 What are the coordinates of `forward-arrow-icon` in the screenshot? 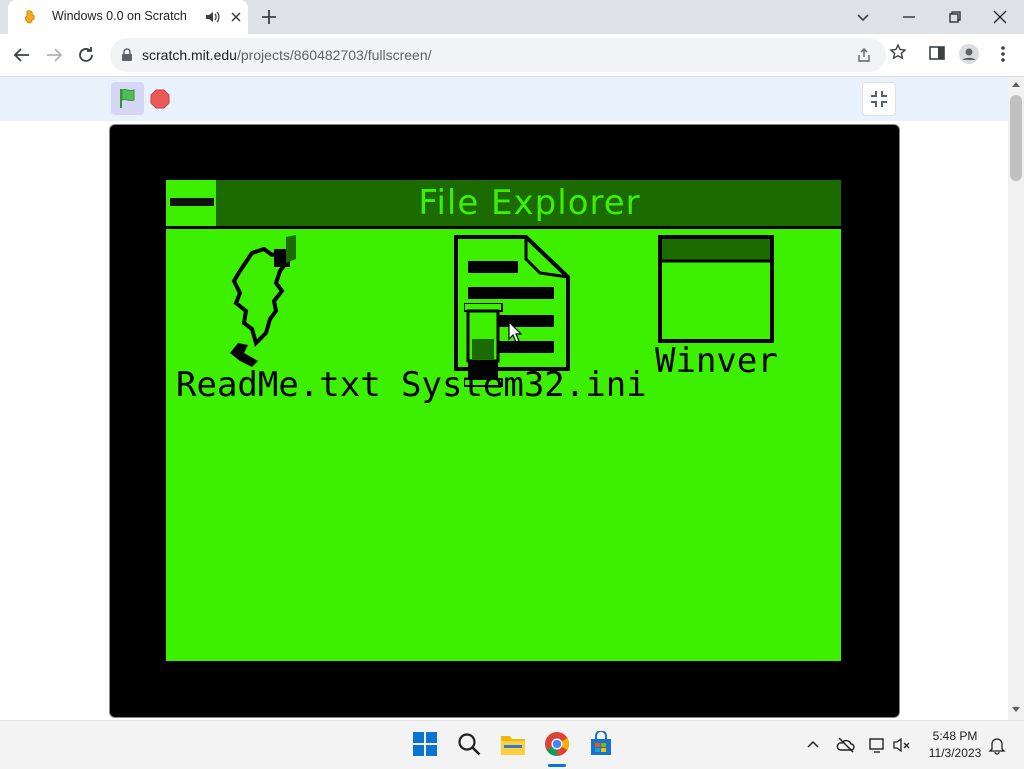 It's located at (54, 55).